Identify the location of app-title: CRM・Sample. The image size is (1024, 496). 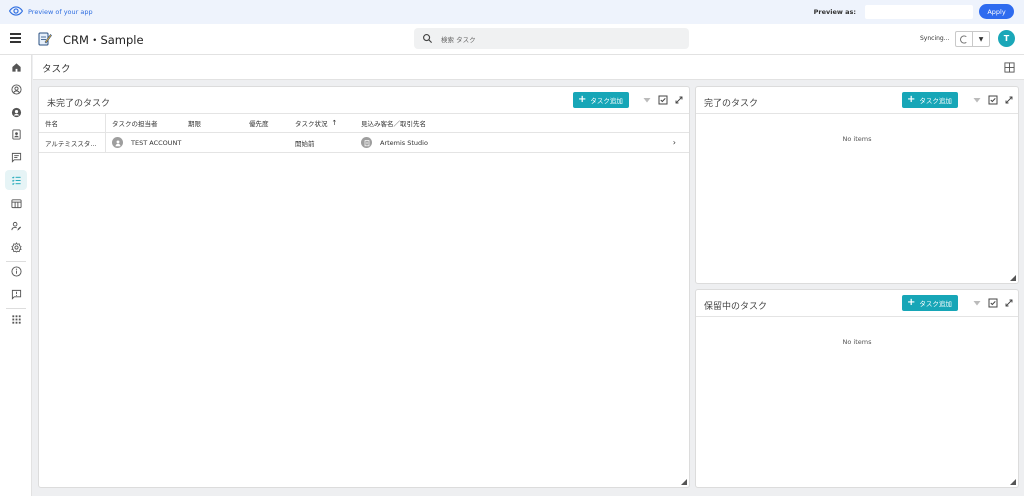
(103, 40).